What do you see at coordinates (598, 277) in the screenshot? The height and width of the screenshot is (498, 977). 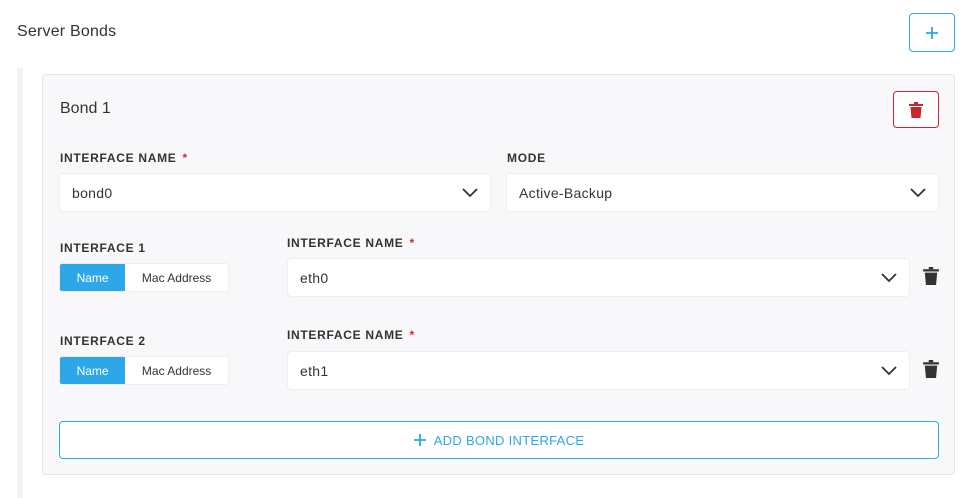 I see `interface-1-name-select: eth0` at bounding box center [598, 277].